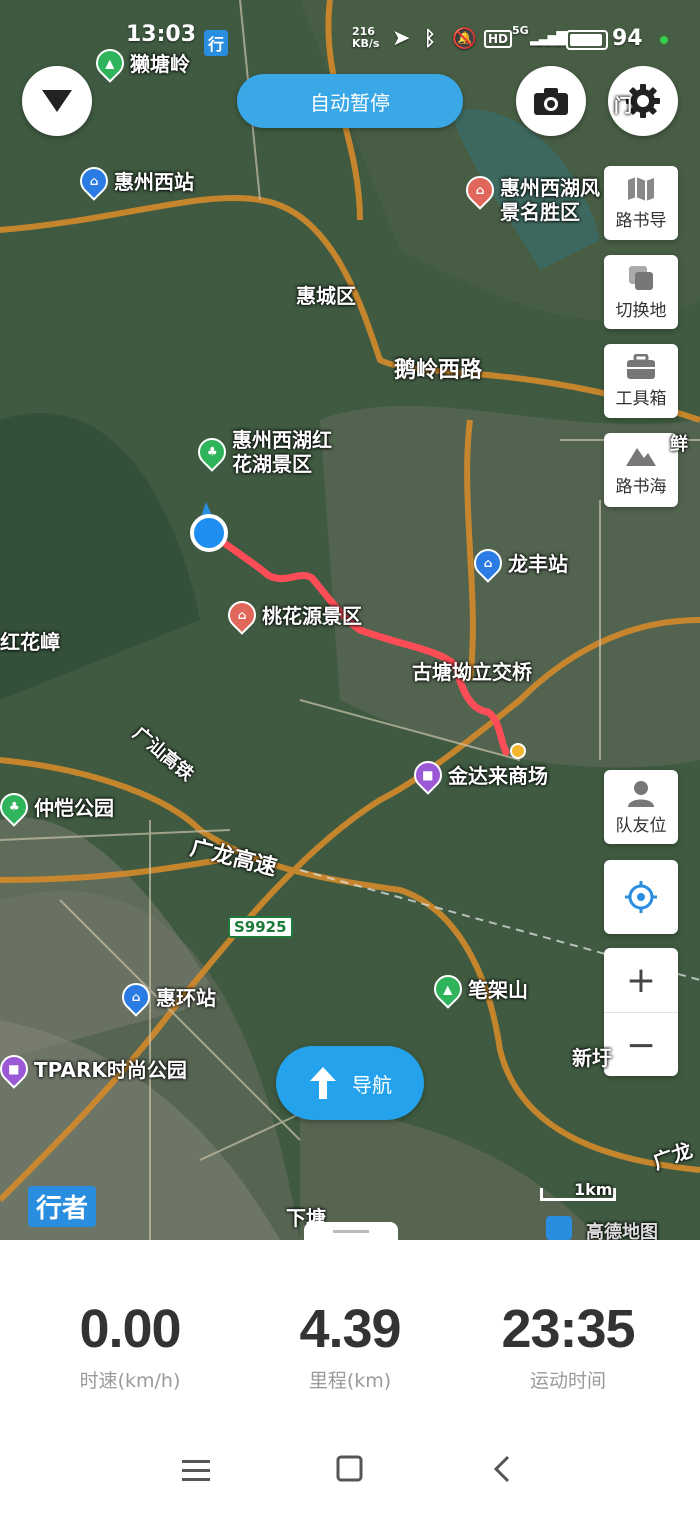 Image resolution: width=700 pixels, height=1516 pixels. What do you see at coordinates (641, 793) in the screenshot?
I see `person-icon` at bounding box center [641, 793].